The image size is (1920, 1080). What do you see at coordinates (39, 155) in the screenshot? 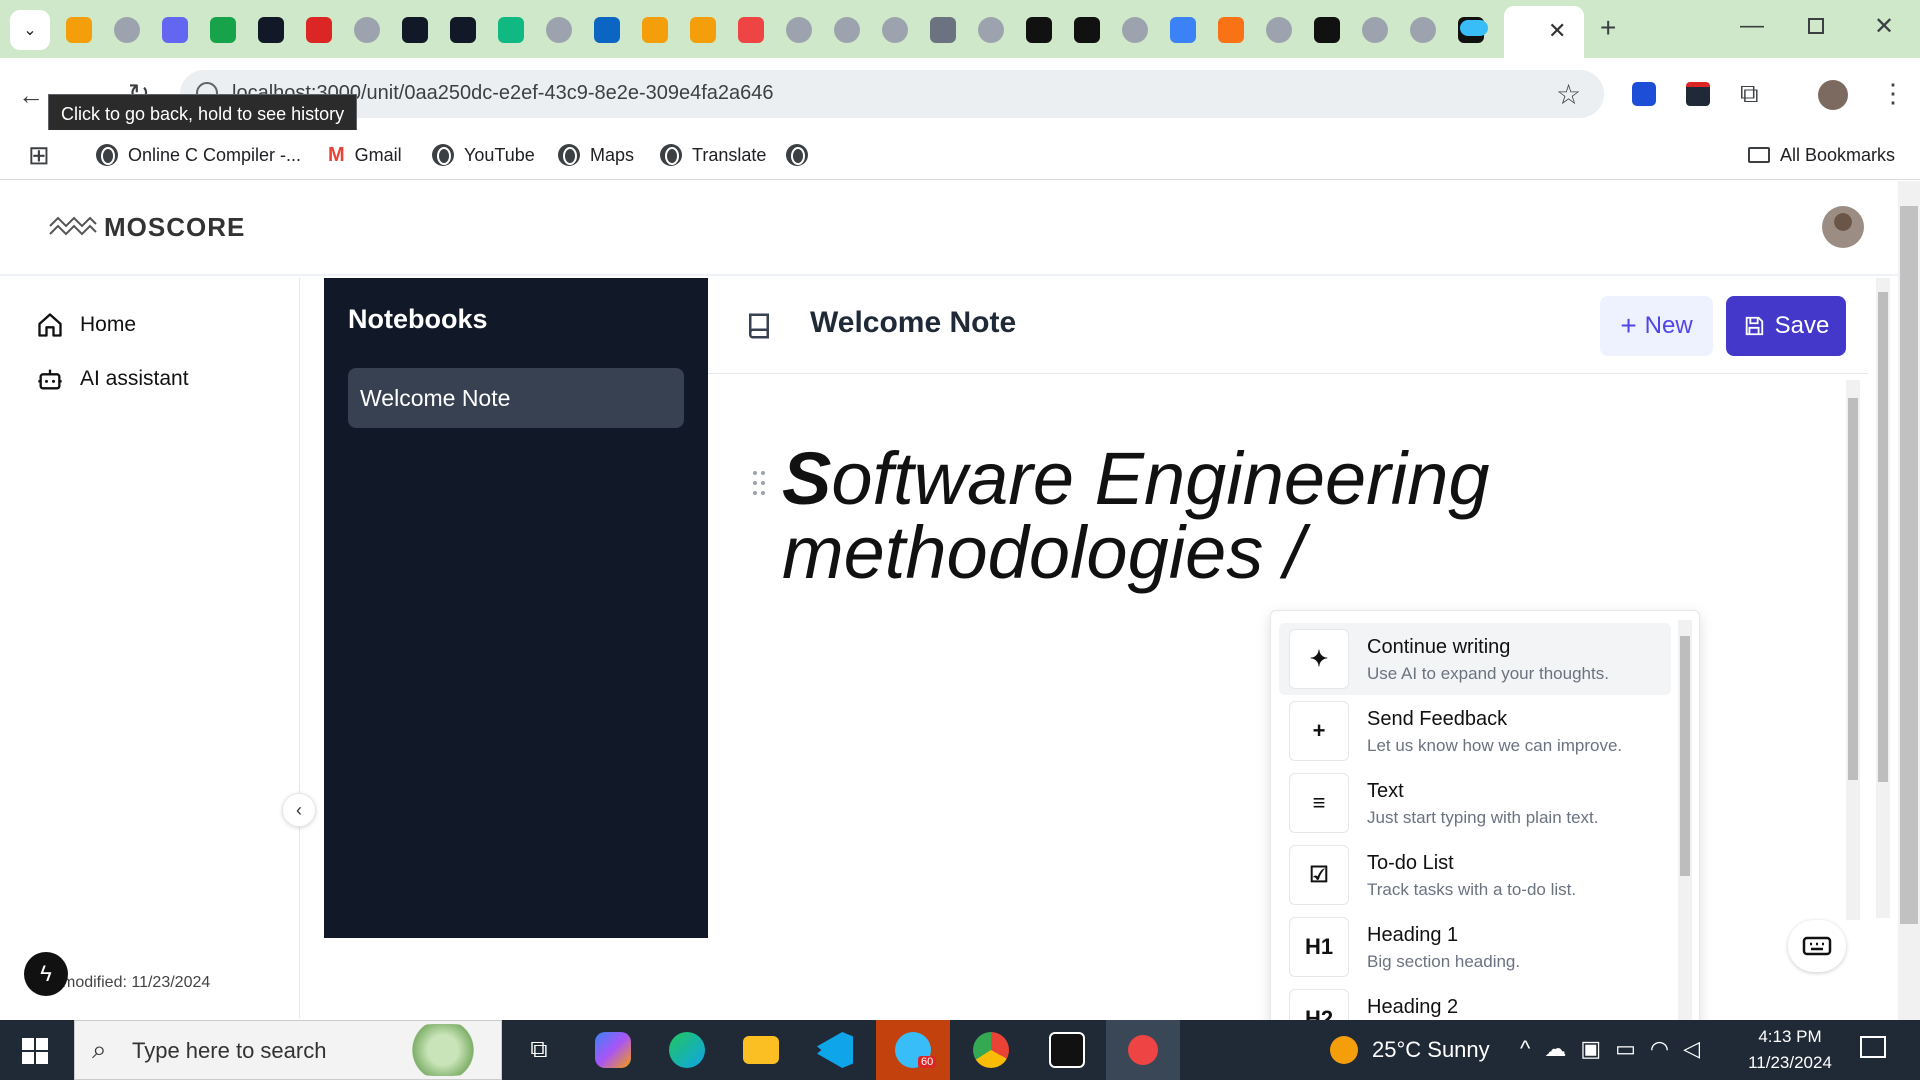
I see `apps-grid-icon: ⊞` at bounding box center [39, 155].